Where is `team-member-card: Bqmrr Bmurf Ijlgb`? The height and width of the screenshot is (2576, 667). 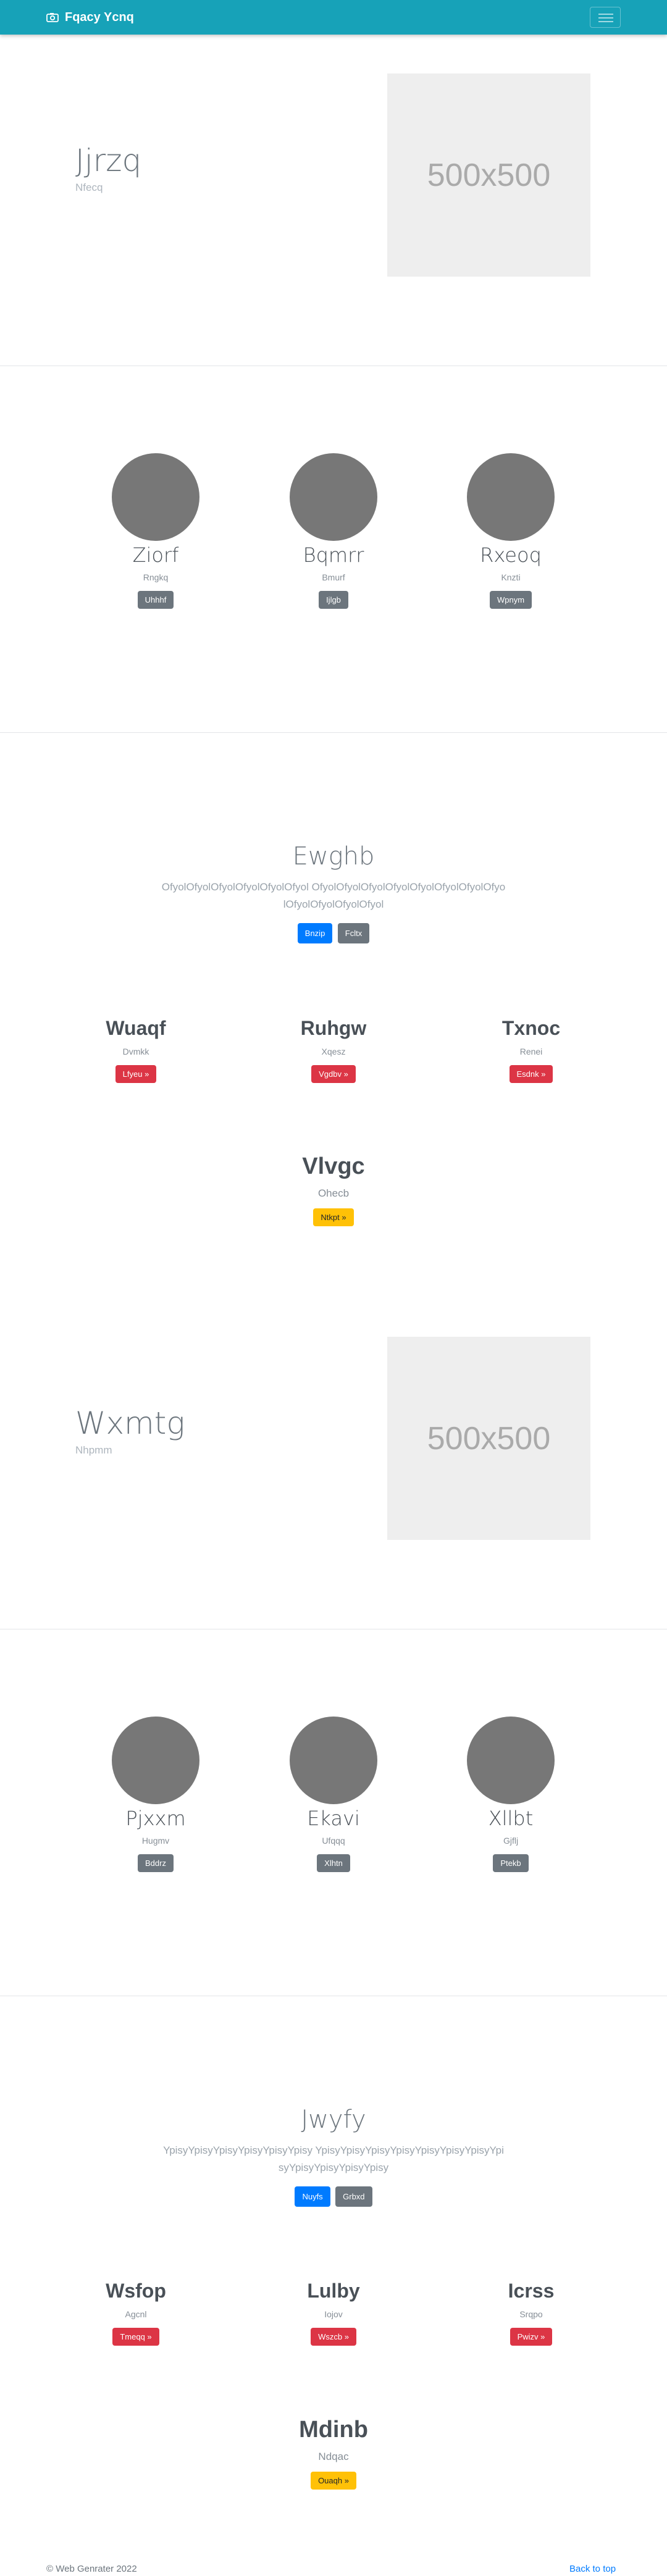
team-member-card: Bqmrr Bmurf Ijlgb is located at coordinates (333, 531).